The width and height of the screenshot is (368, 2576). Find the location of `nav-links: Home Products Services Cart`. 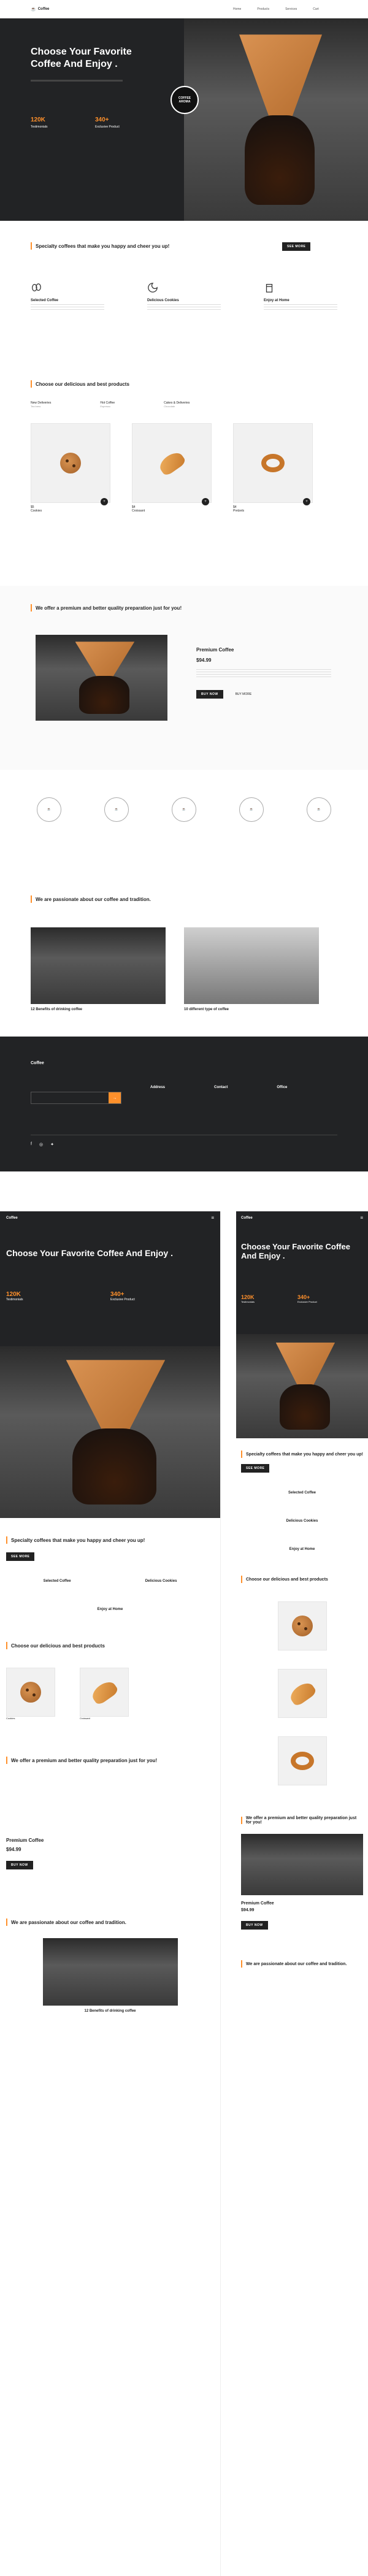

nav-links: Home Products Services Cart is located at coordinates (276, 9).